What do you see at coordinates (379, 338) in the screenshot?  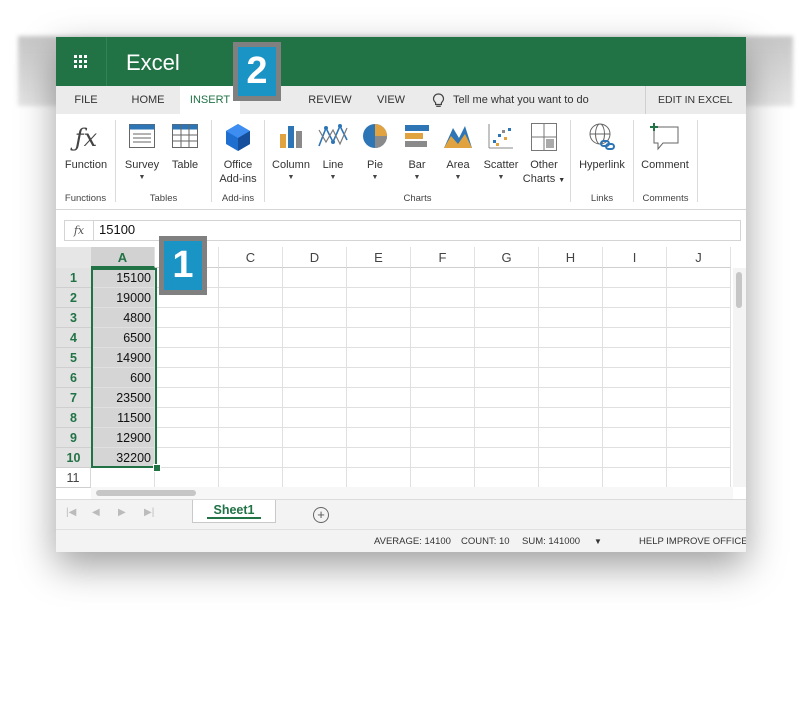 I see `cell-e4` at bounding box center [379, 338].